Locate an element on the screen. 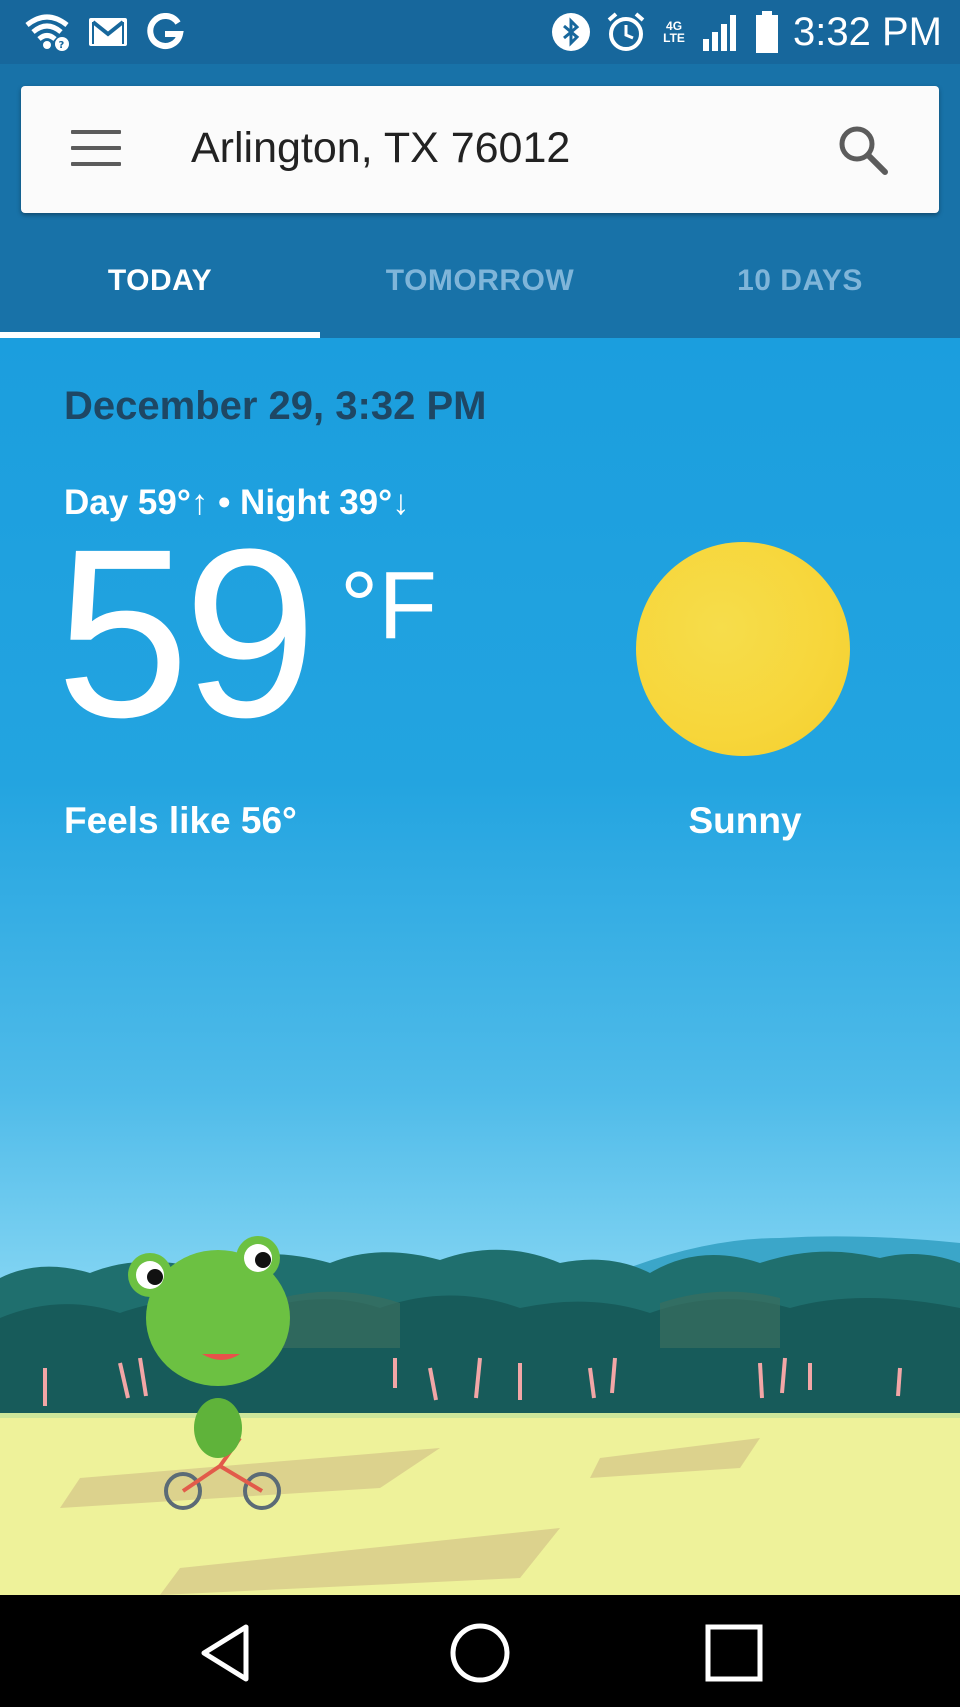  search-bar: Arlington, TX 76012 is located at coordinates (480, 149).